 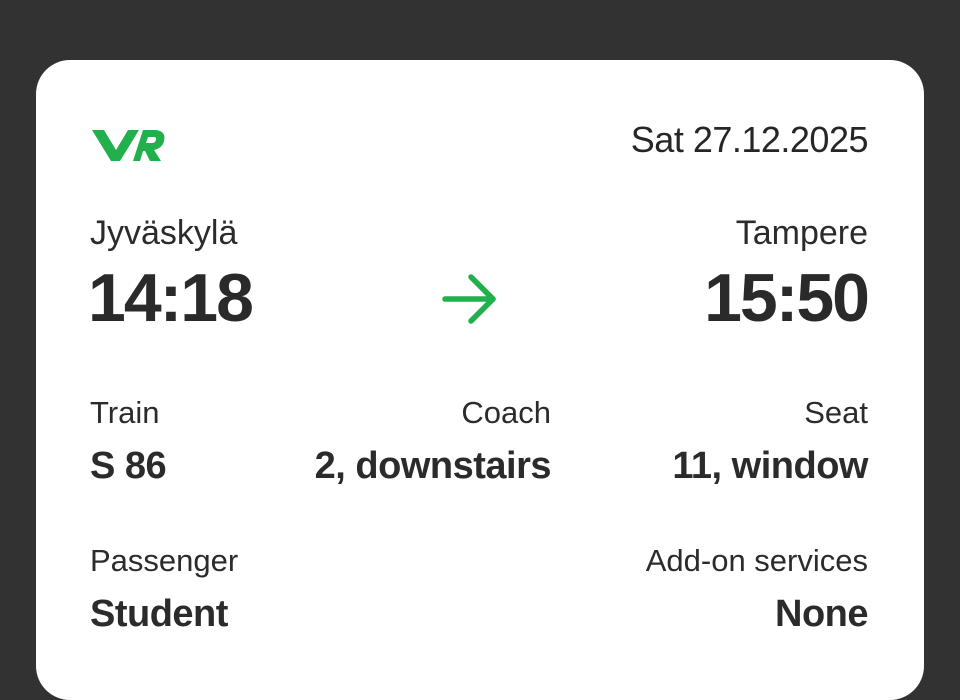 I want to click on passenger-label: Passenger, so click(x=164, y=560).